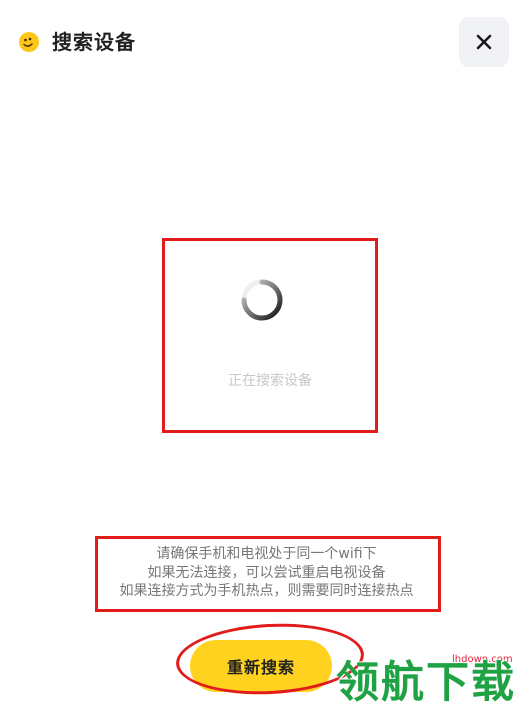 The width and height of the screenshot is (517, 707). Describe the element at coordinates (270, 335) in the screenshot. I see `searching-highlight-box` at that location.